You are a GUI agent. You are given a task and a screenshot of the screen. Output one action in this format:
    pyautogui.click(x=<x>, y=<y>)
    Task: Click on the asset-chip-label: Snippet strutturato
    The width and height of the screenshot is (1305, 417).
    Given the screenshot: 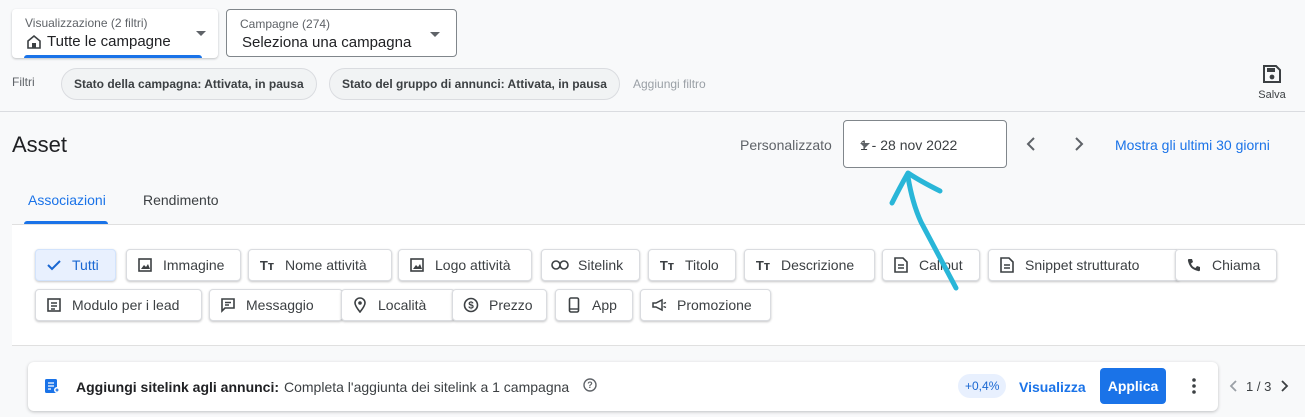 What is the action you would take?
    pyautogui.click(x=1082, y=265)
    